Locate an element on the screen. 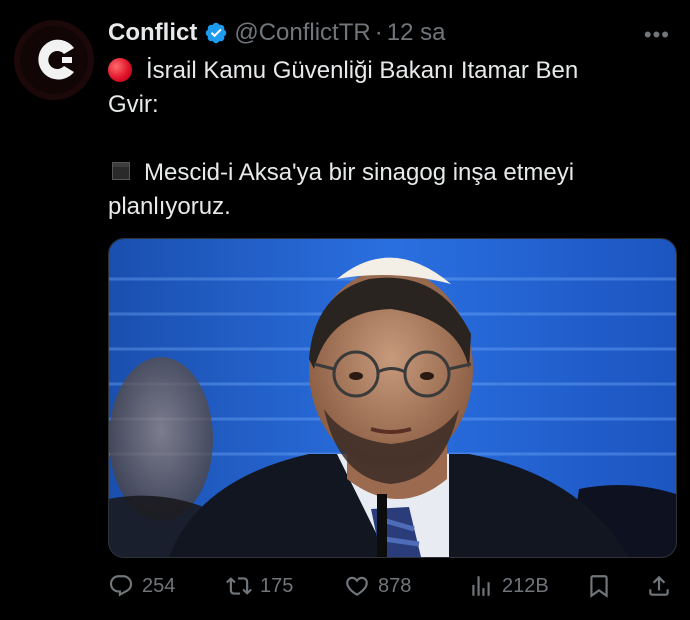  bookmark-button is located at coordinates (603, 586).